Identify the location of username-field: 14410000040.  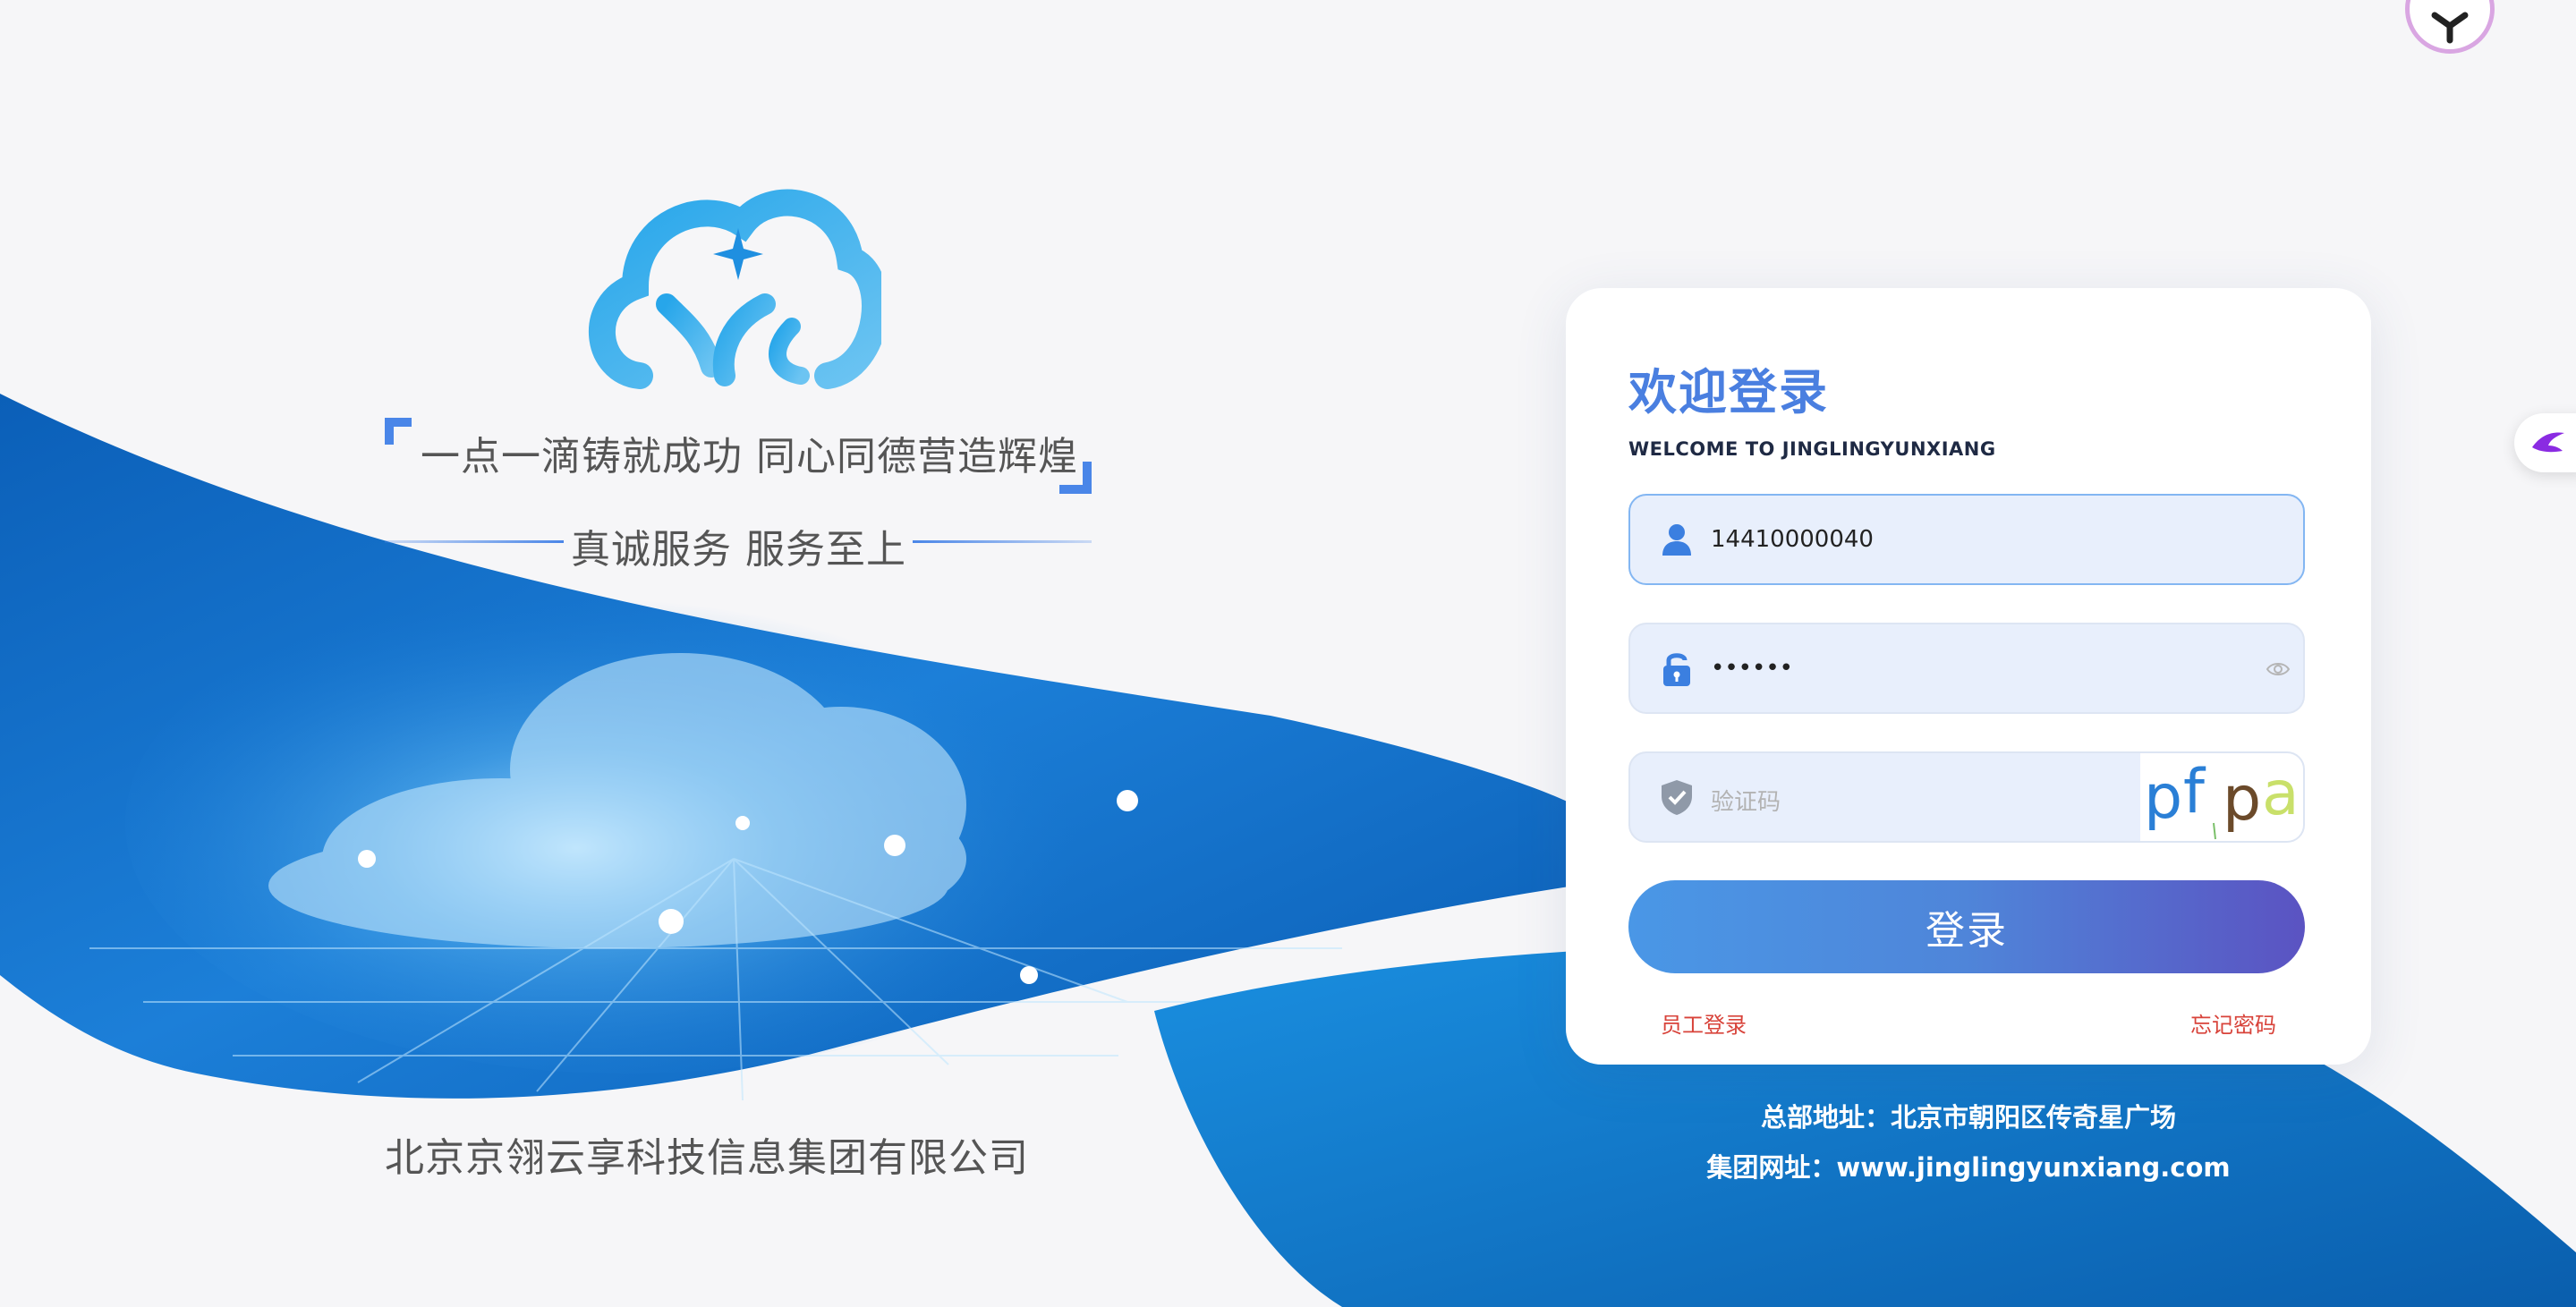
(1966, 539).